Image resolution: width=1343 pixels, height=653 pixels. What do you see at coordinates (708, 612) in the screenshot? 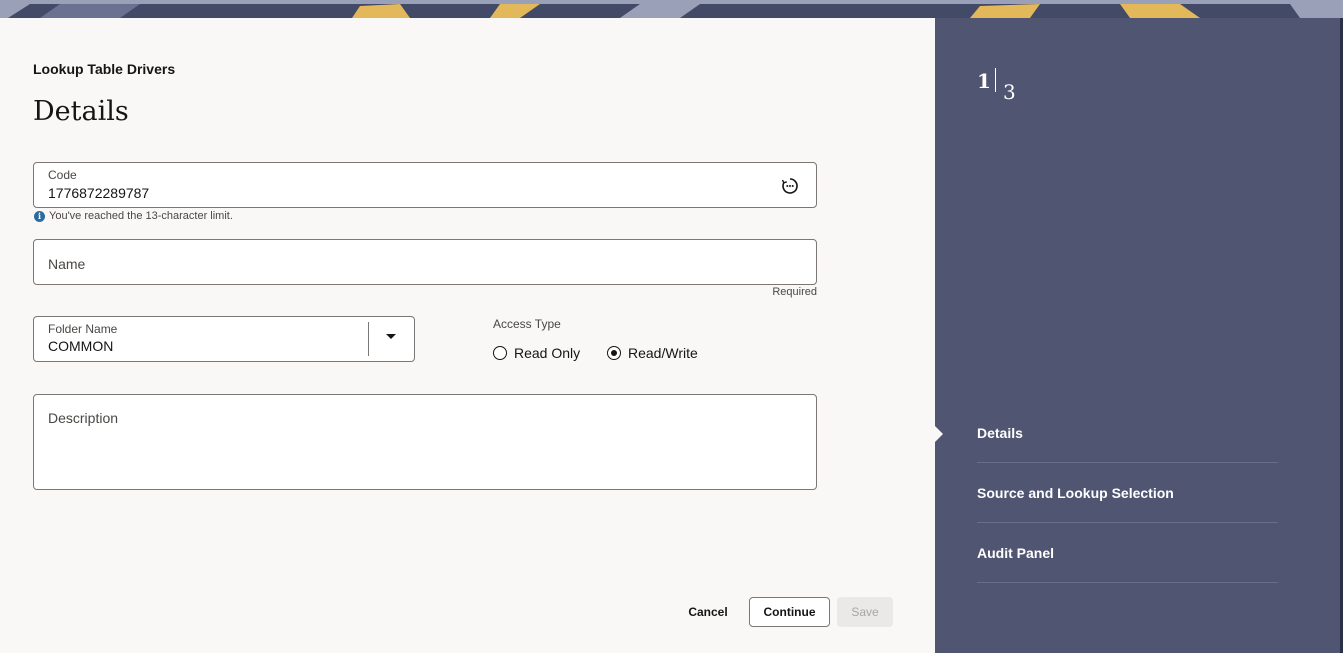
I see `cancel-button: Cancel` at bounding box center [708, 612].